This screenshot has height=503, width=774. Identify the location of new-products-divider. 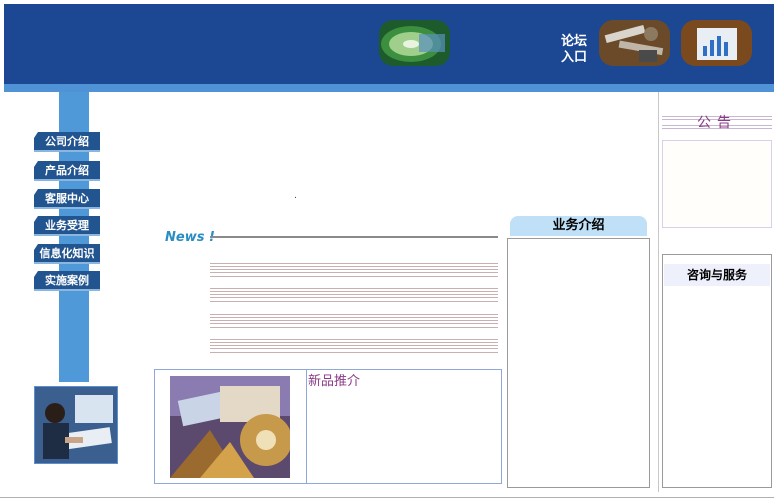
(306, 426).